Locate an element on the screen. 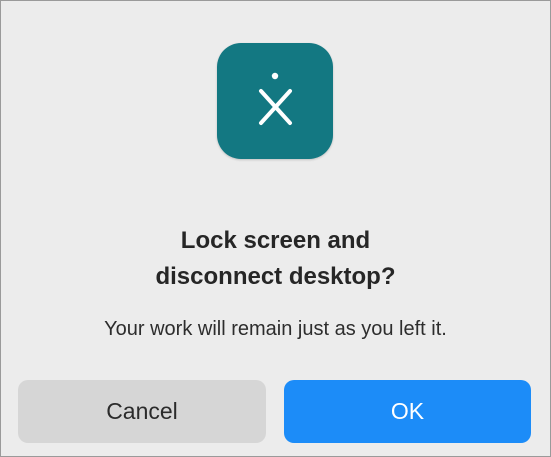 The image size is (551, 457). dialog-title-line-1: Lock screen and is located at coordinates (275, 240).